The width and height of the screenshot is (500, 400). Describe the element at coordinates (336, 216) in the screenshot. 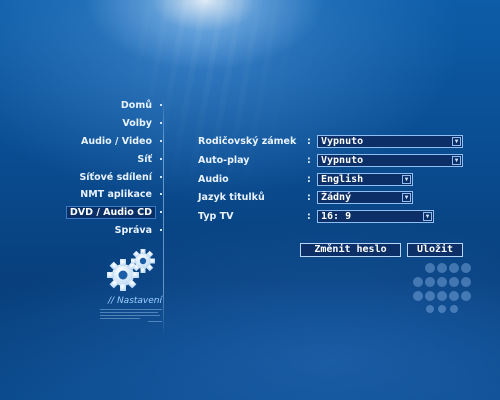

I see `select-value: 16: 9` at that location.